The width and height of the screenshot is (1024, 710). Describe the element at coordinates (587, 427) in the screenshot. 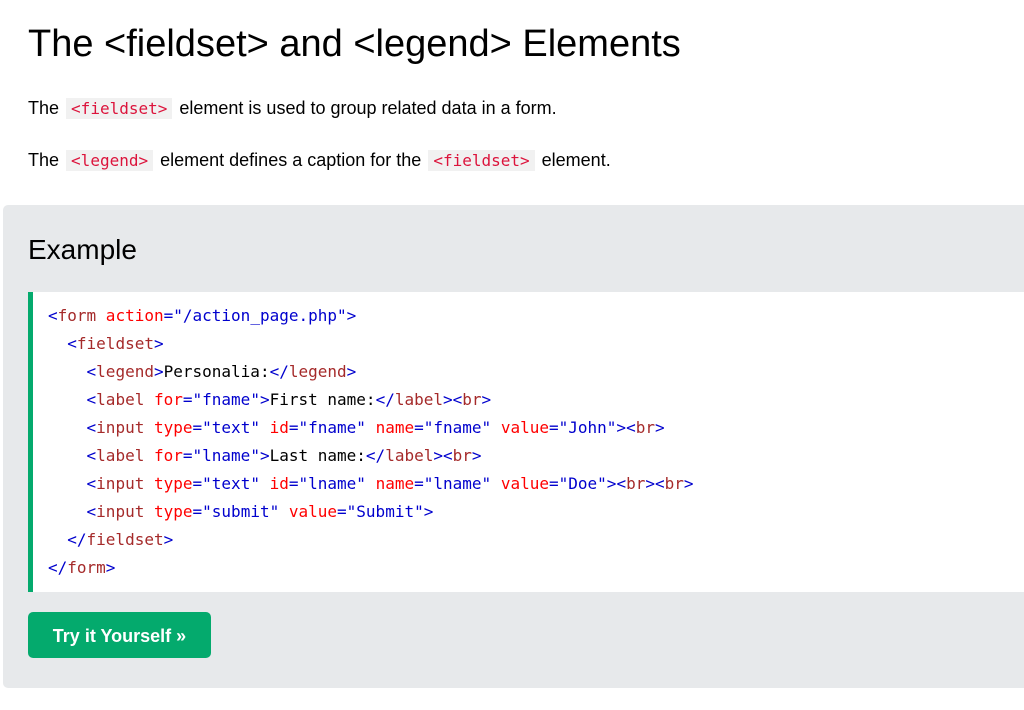

I see `code-attribute-value: "John"` at that location.